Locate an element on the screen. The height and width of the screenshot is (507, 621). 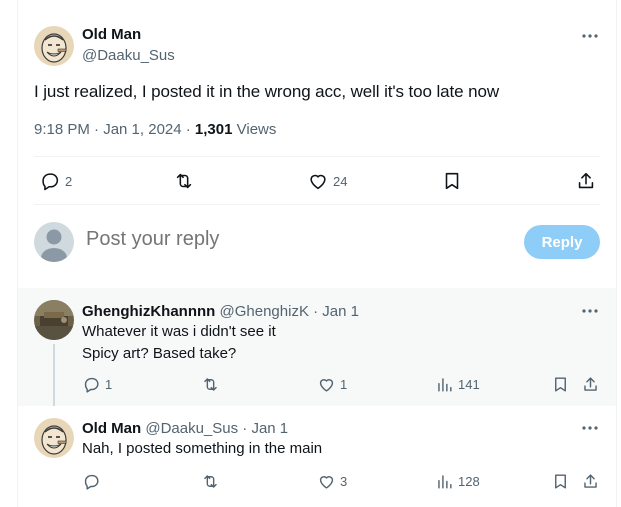
reply-button is located at coordinates (93, 481).